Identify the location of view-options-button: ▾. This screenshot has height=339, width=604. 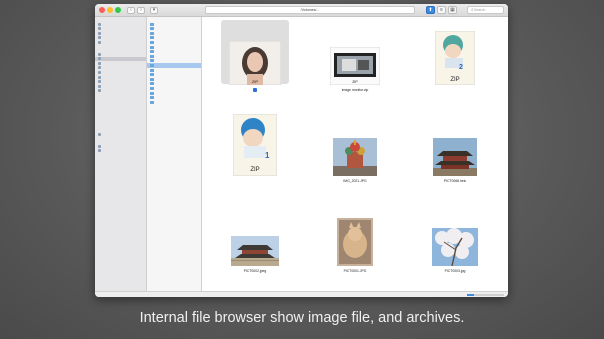
(154, 10).